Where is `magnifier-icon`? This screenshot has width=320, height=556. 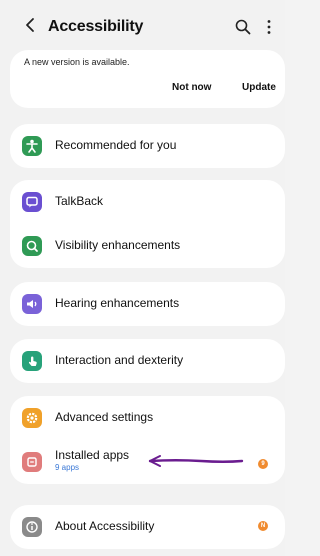
magnifier-icon is located at coordinates (32, 246).